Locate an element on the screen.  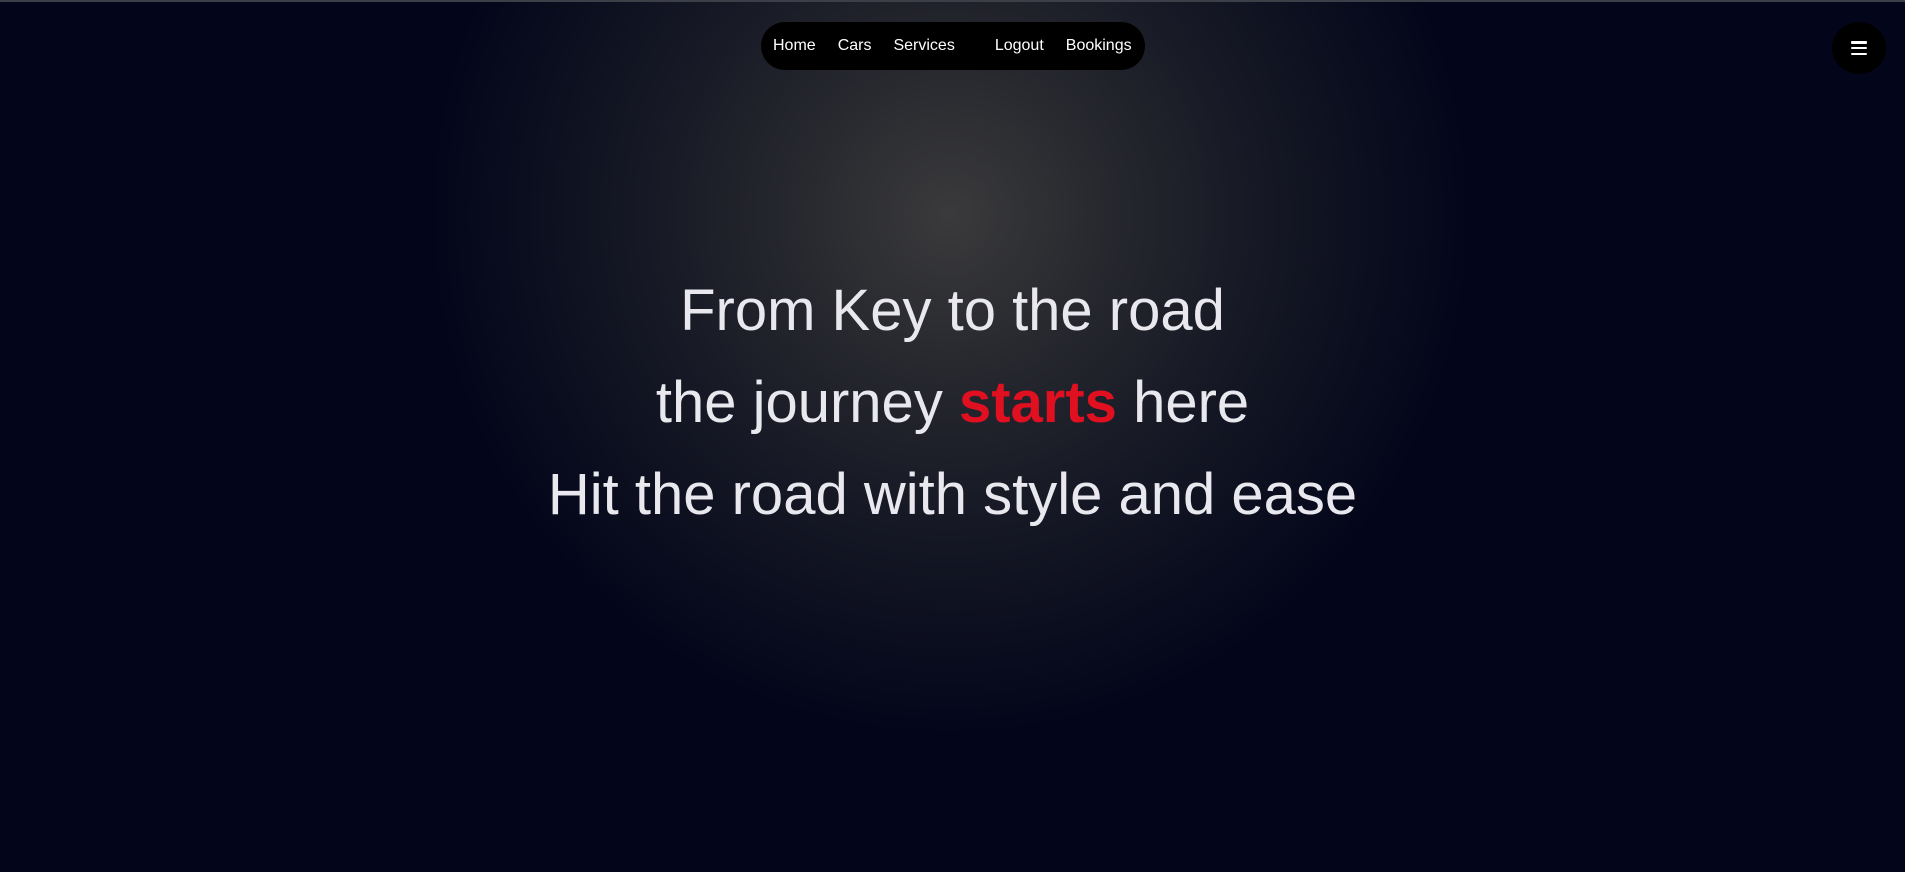
hero-line-1: From Key to the road is located at coordinates (952, 310).